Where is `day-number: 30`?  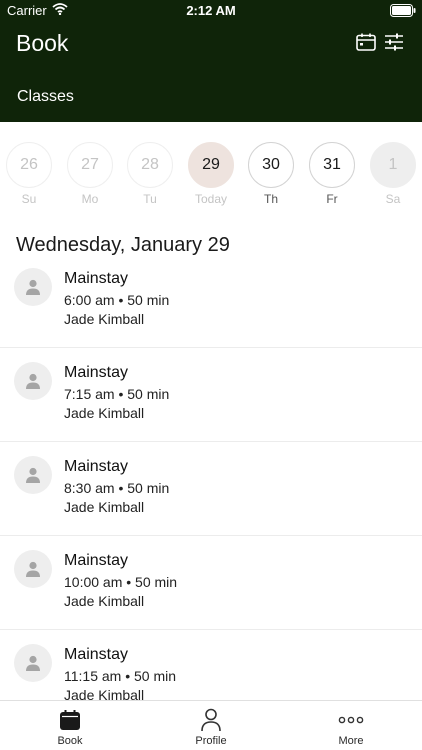 day-number: 30 is located at coordinates (271, 165).